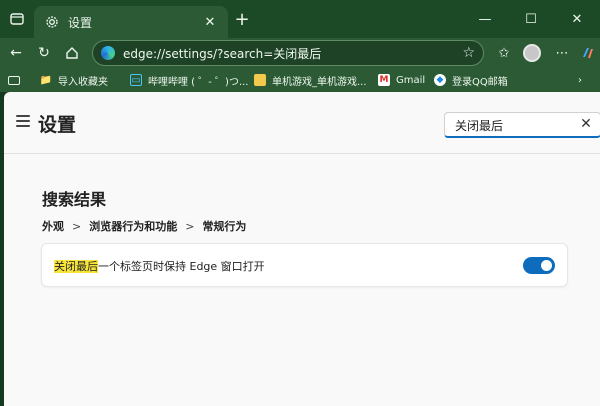 The height and width of the screenshot is (406, 600). Describe the element at coordinates (304, 265) in the screenshot. I see `setting-card: 关闭最后一个标签页时保持 Edge 窗口打开` at that location.